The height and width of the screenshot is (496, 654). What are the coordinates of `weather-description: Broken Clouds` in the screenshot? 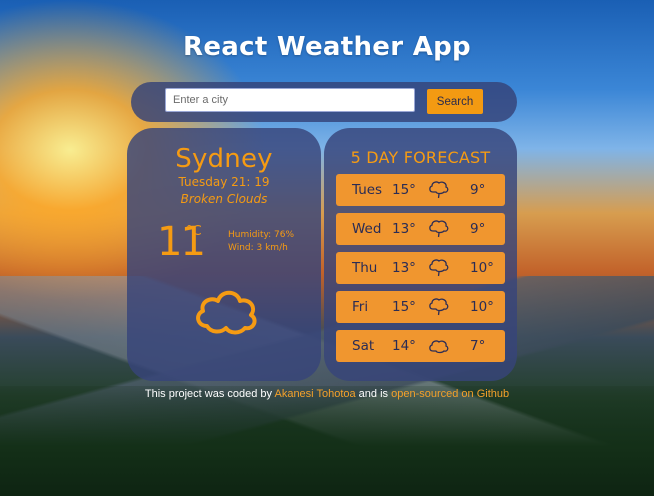 It's located at (224, 199).